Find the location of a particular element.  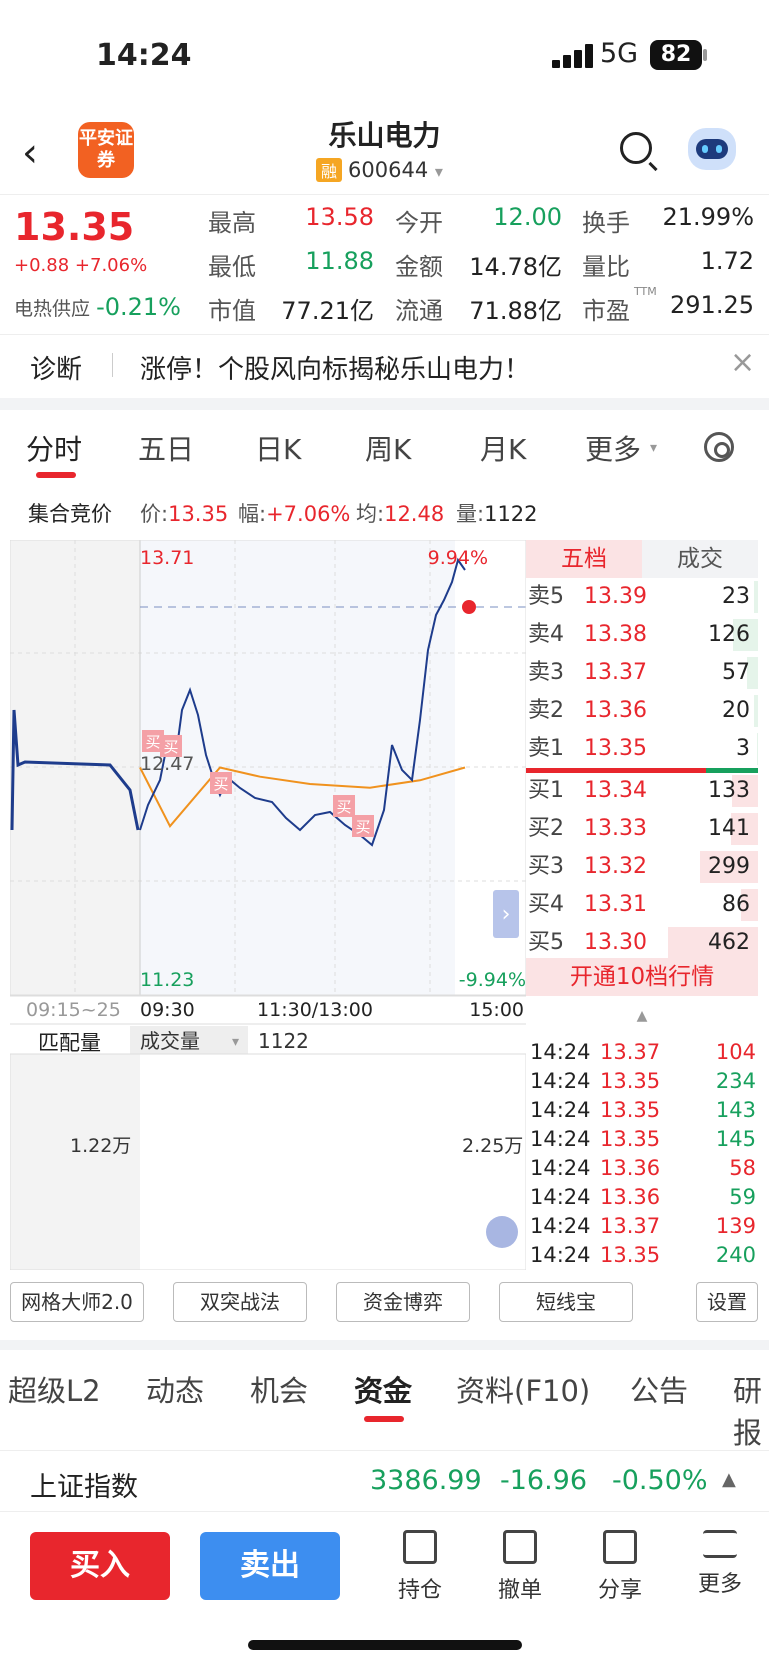

open-10-levels-button: 开通10档行情 is located at coordinates (642, 977).